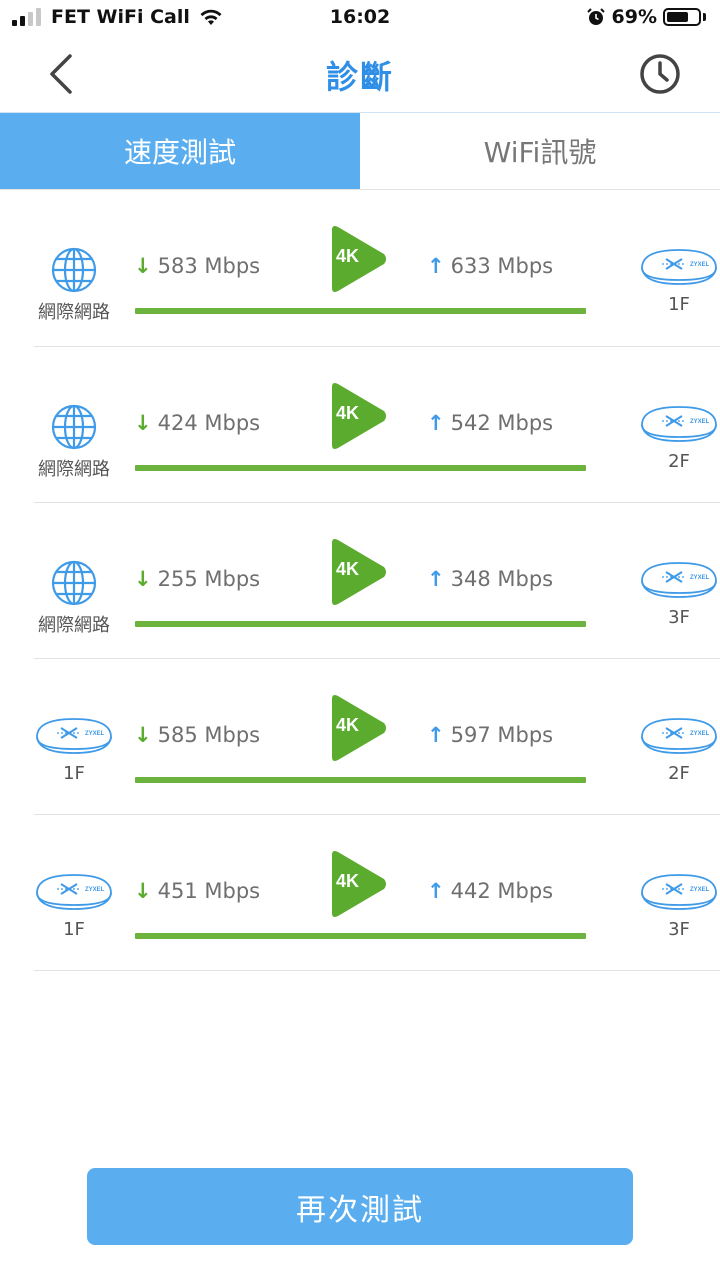 Image resolution: width=720 pixels, height=1280 pixels. What do you see at coordinates (209, 266) in the screenshot?
I see `download-value: 583 Mbps` at bounding box center [209, 266].